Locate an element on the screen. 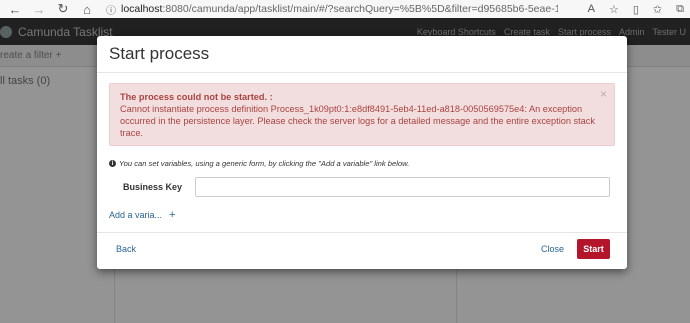 Image resolution: width=690 pixels, height=323 pixels. back-arrow-icon: ← is located at coordinates (15, 9).